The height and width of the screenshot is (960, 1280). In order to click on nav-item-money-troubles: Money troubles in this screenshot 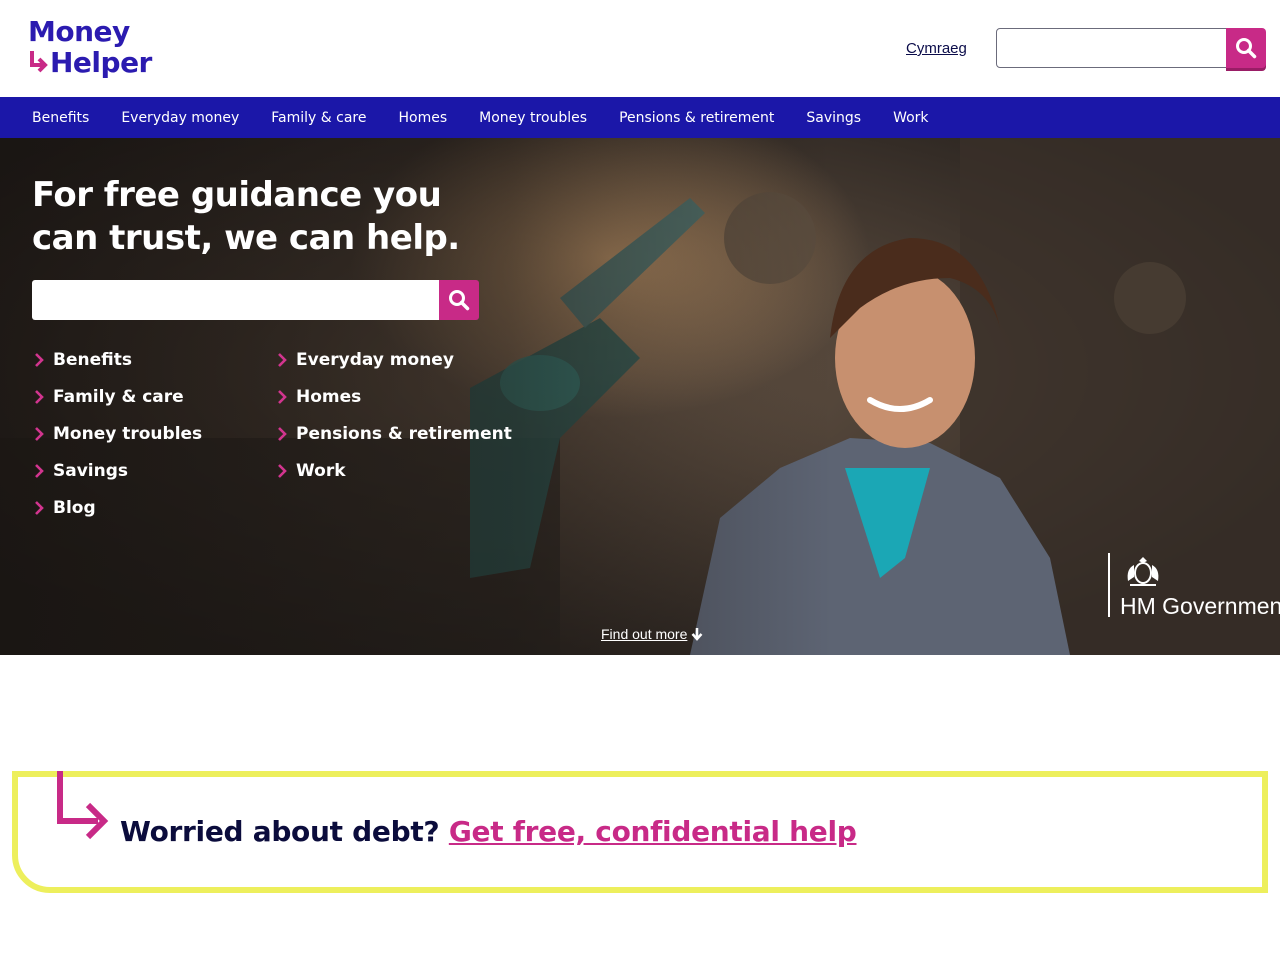, I will do `click(533, 118)`.